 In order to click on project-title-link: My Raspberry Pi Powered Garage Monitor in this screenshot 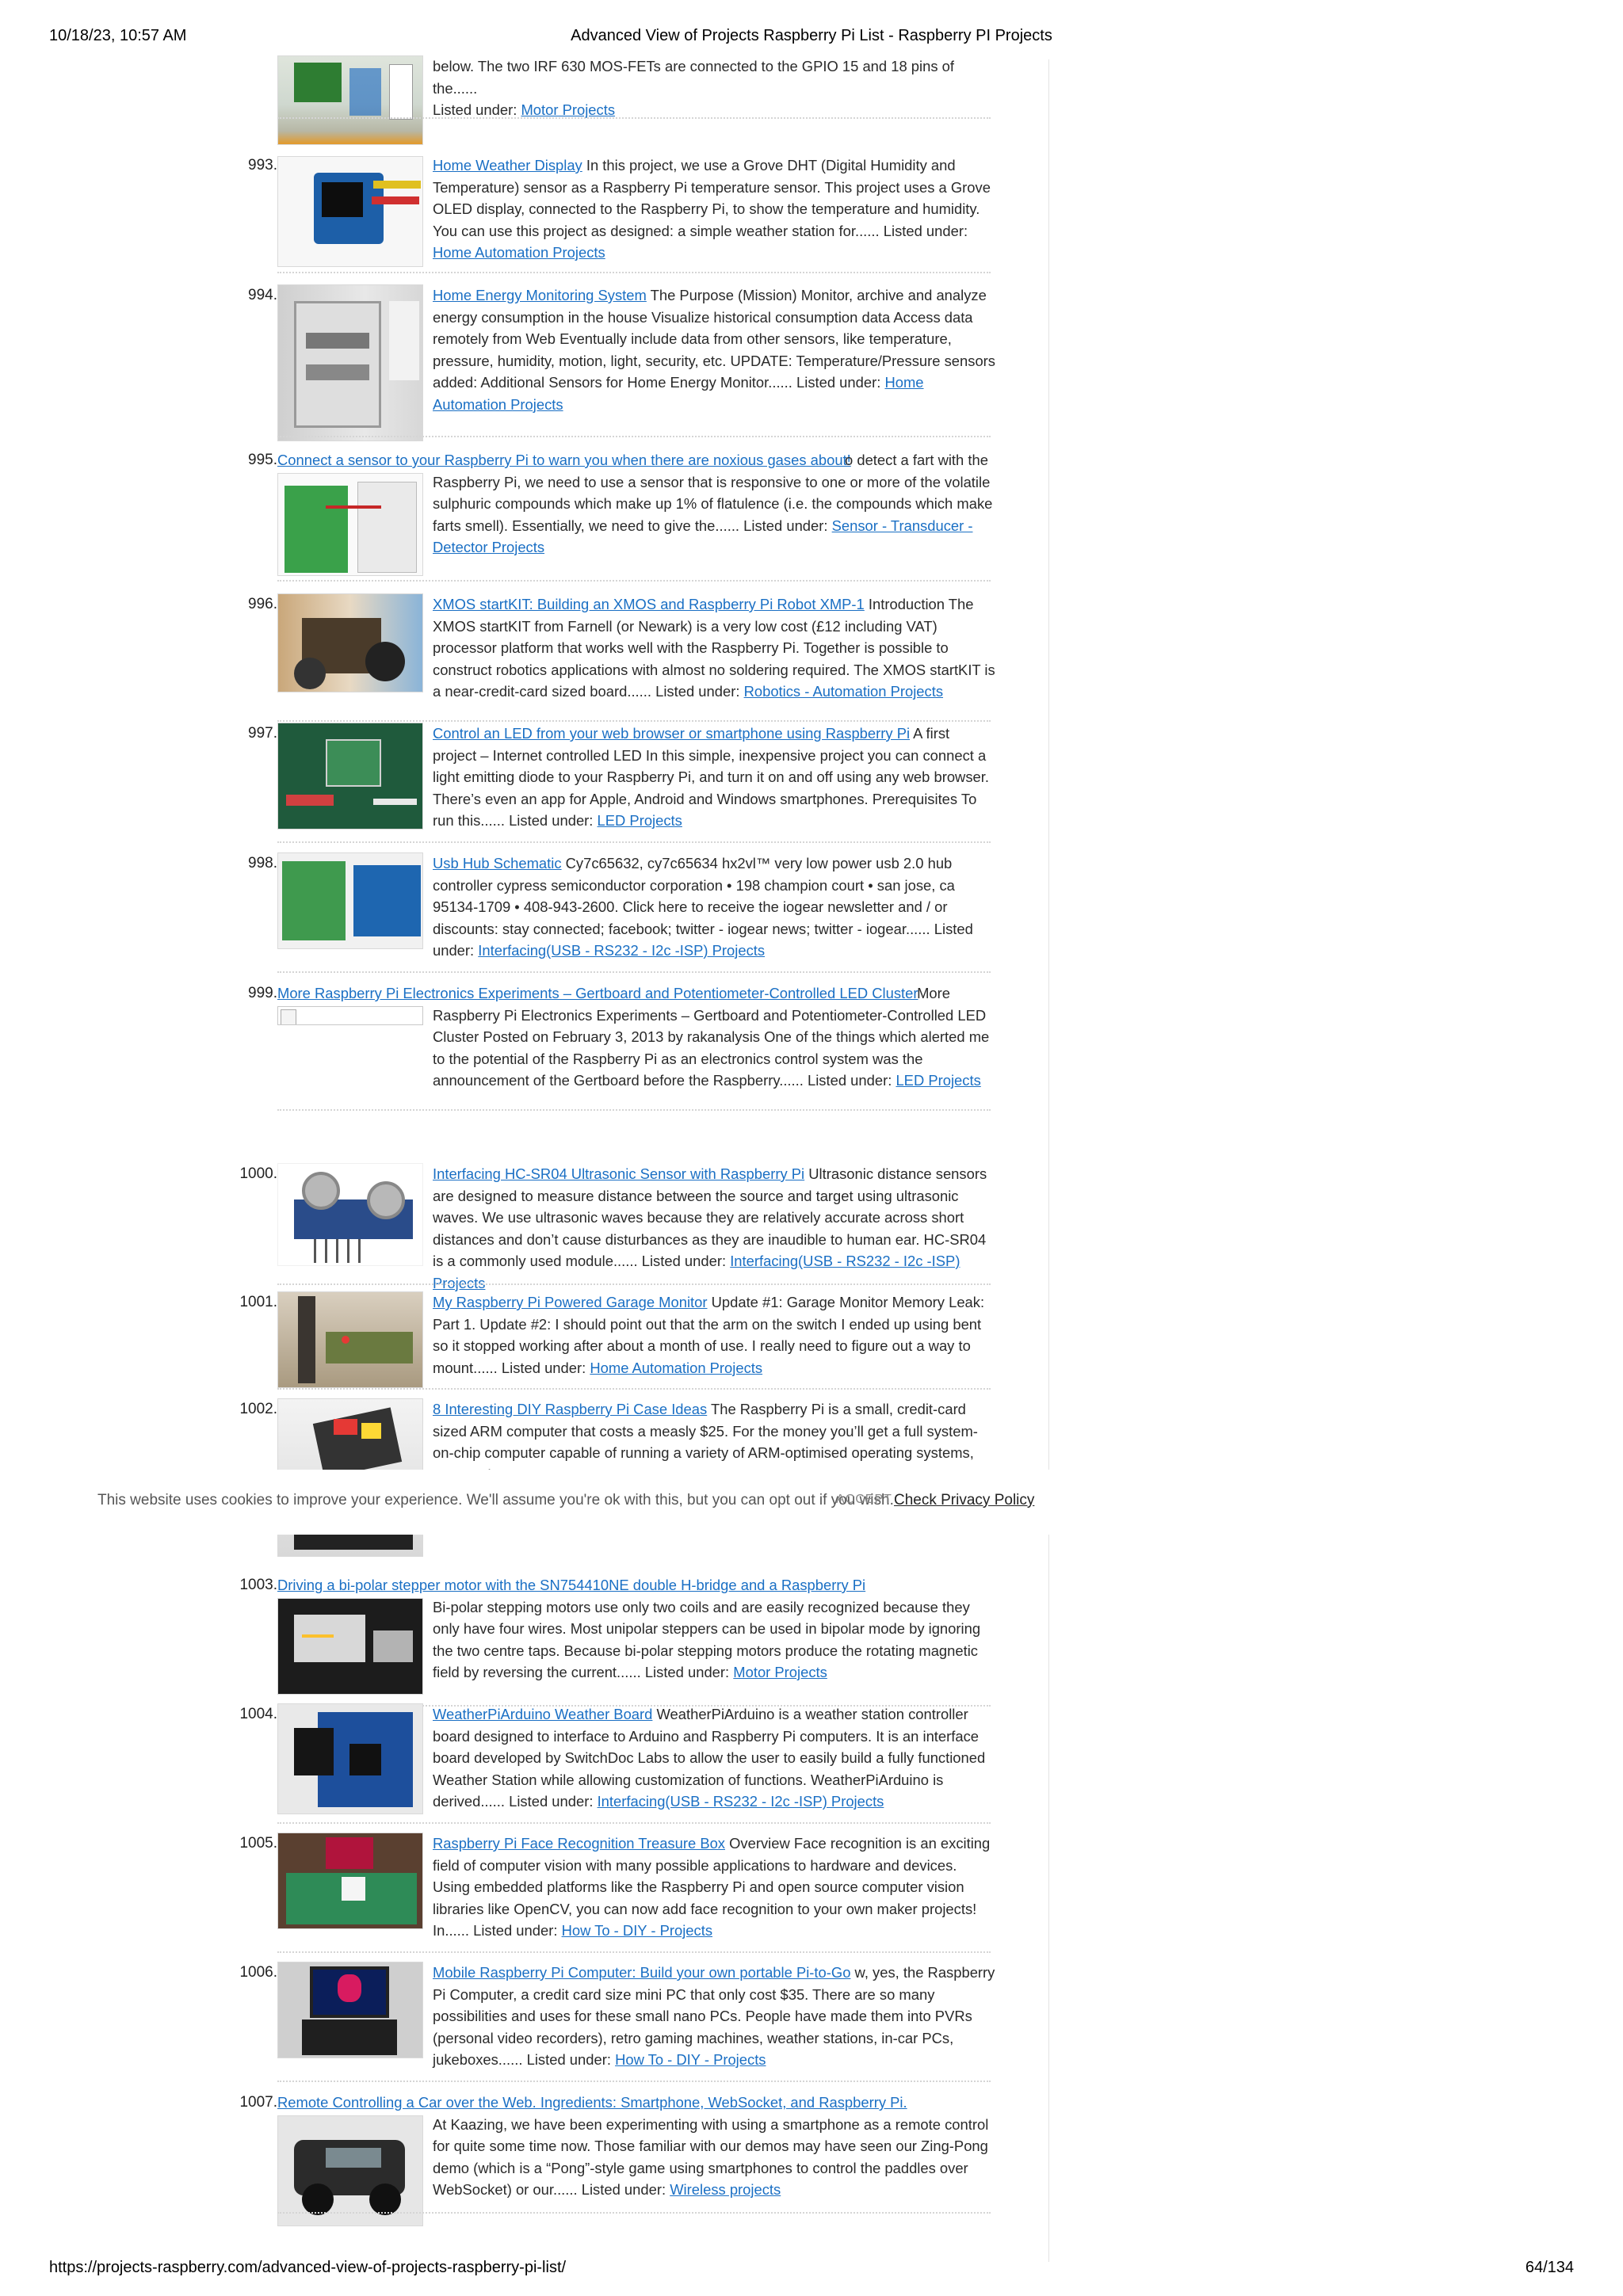, I will do `click(570, 1302)`.